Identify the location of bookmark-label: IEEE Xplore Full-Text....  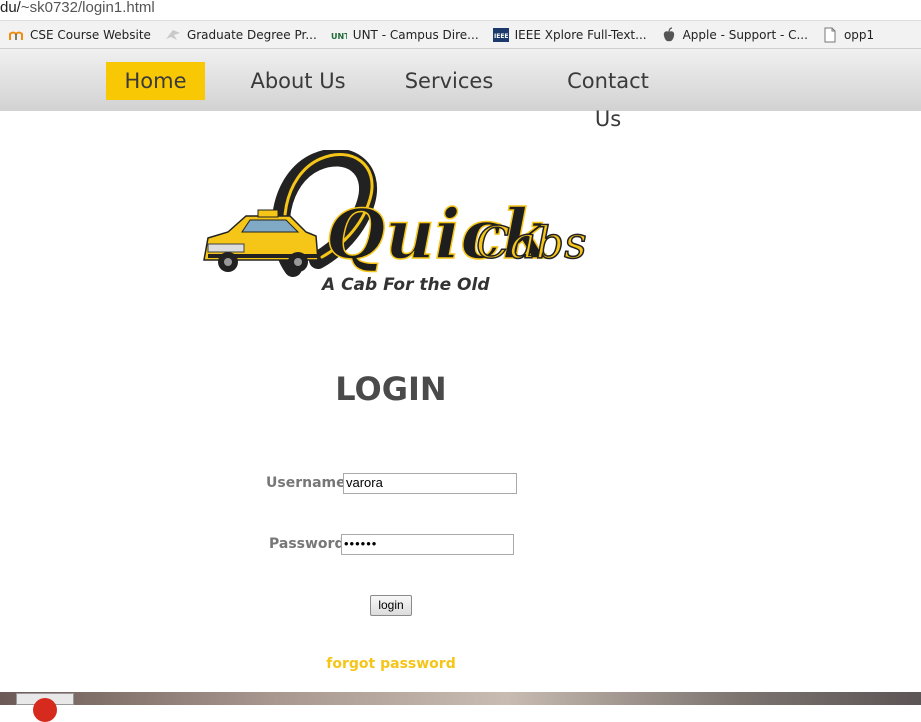
(580, 34).